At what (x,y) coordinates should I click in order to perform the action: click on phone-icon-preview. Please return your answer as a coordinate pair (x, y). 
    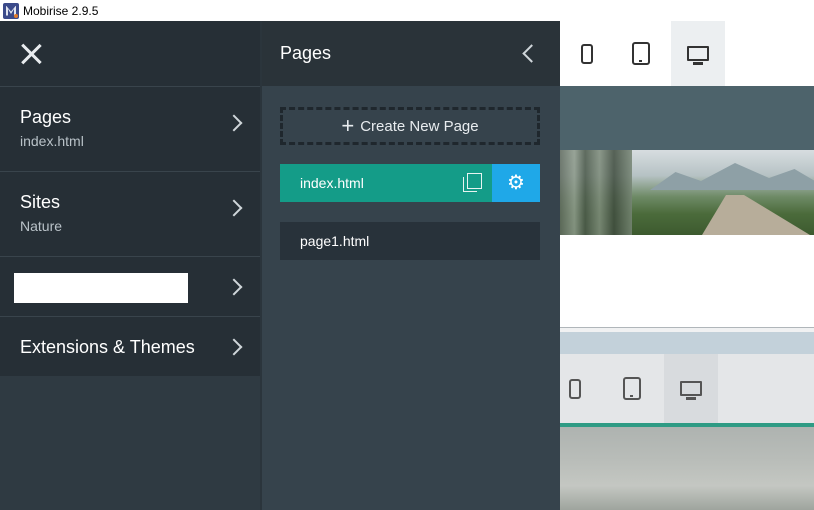
    Looking at the image, I should click on (581, 388).